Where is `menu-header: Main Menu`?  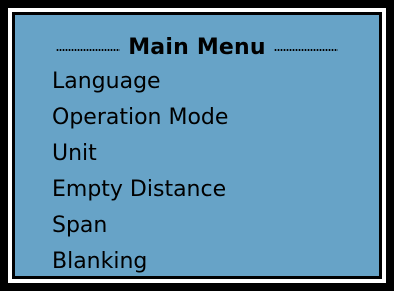
menu-header: Main Menu is located at coordinates (197, 47).